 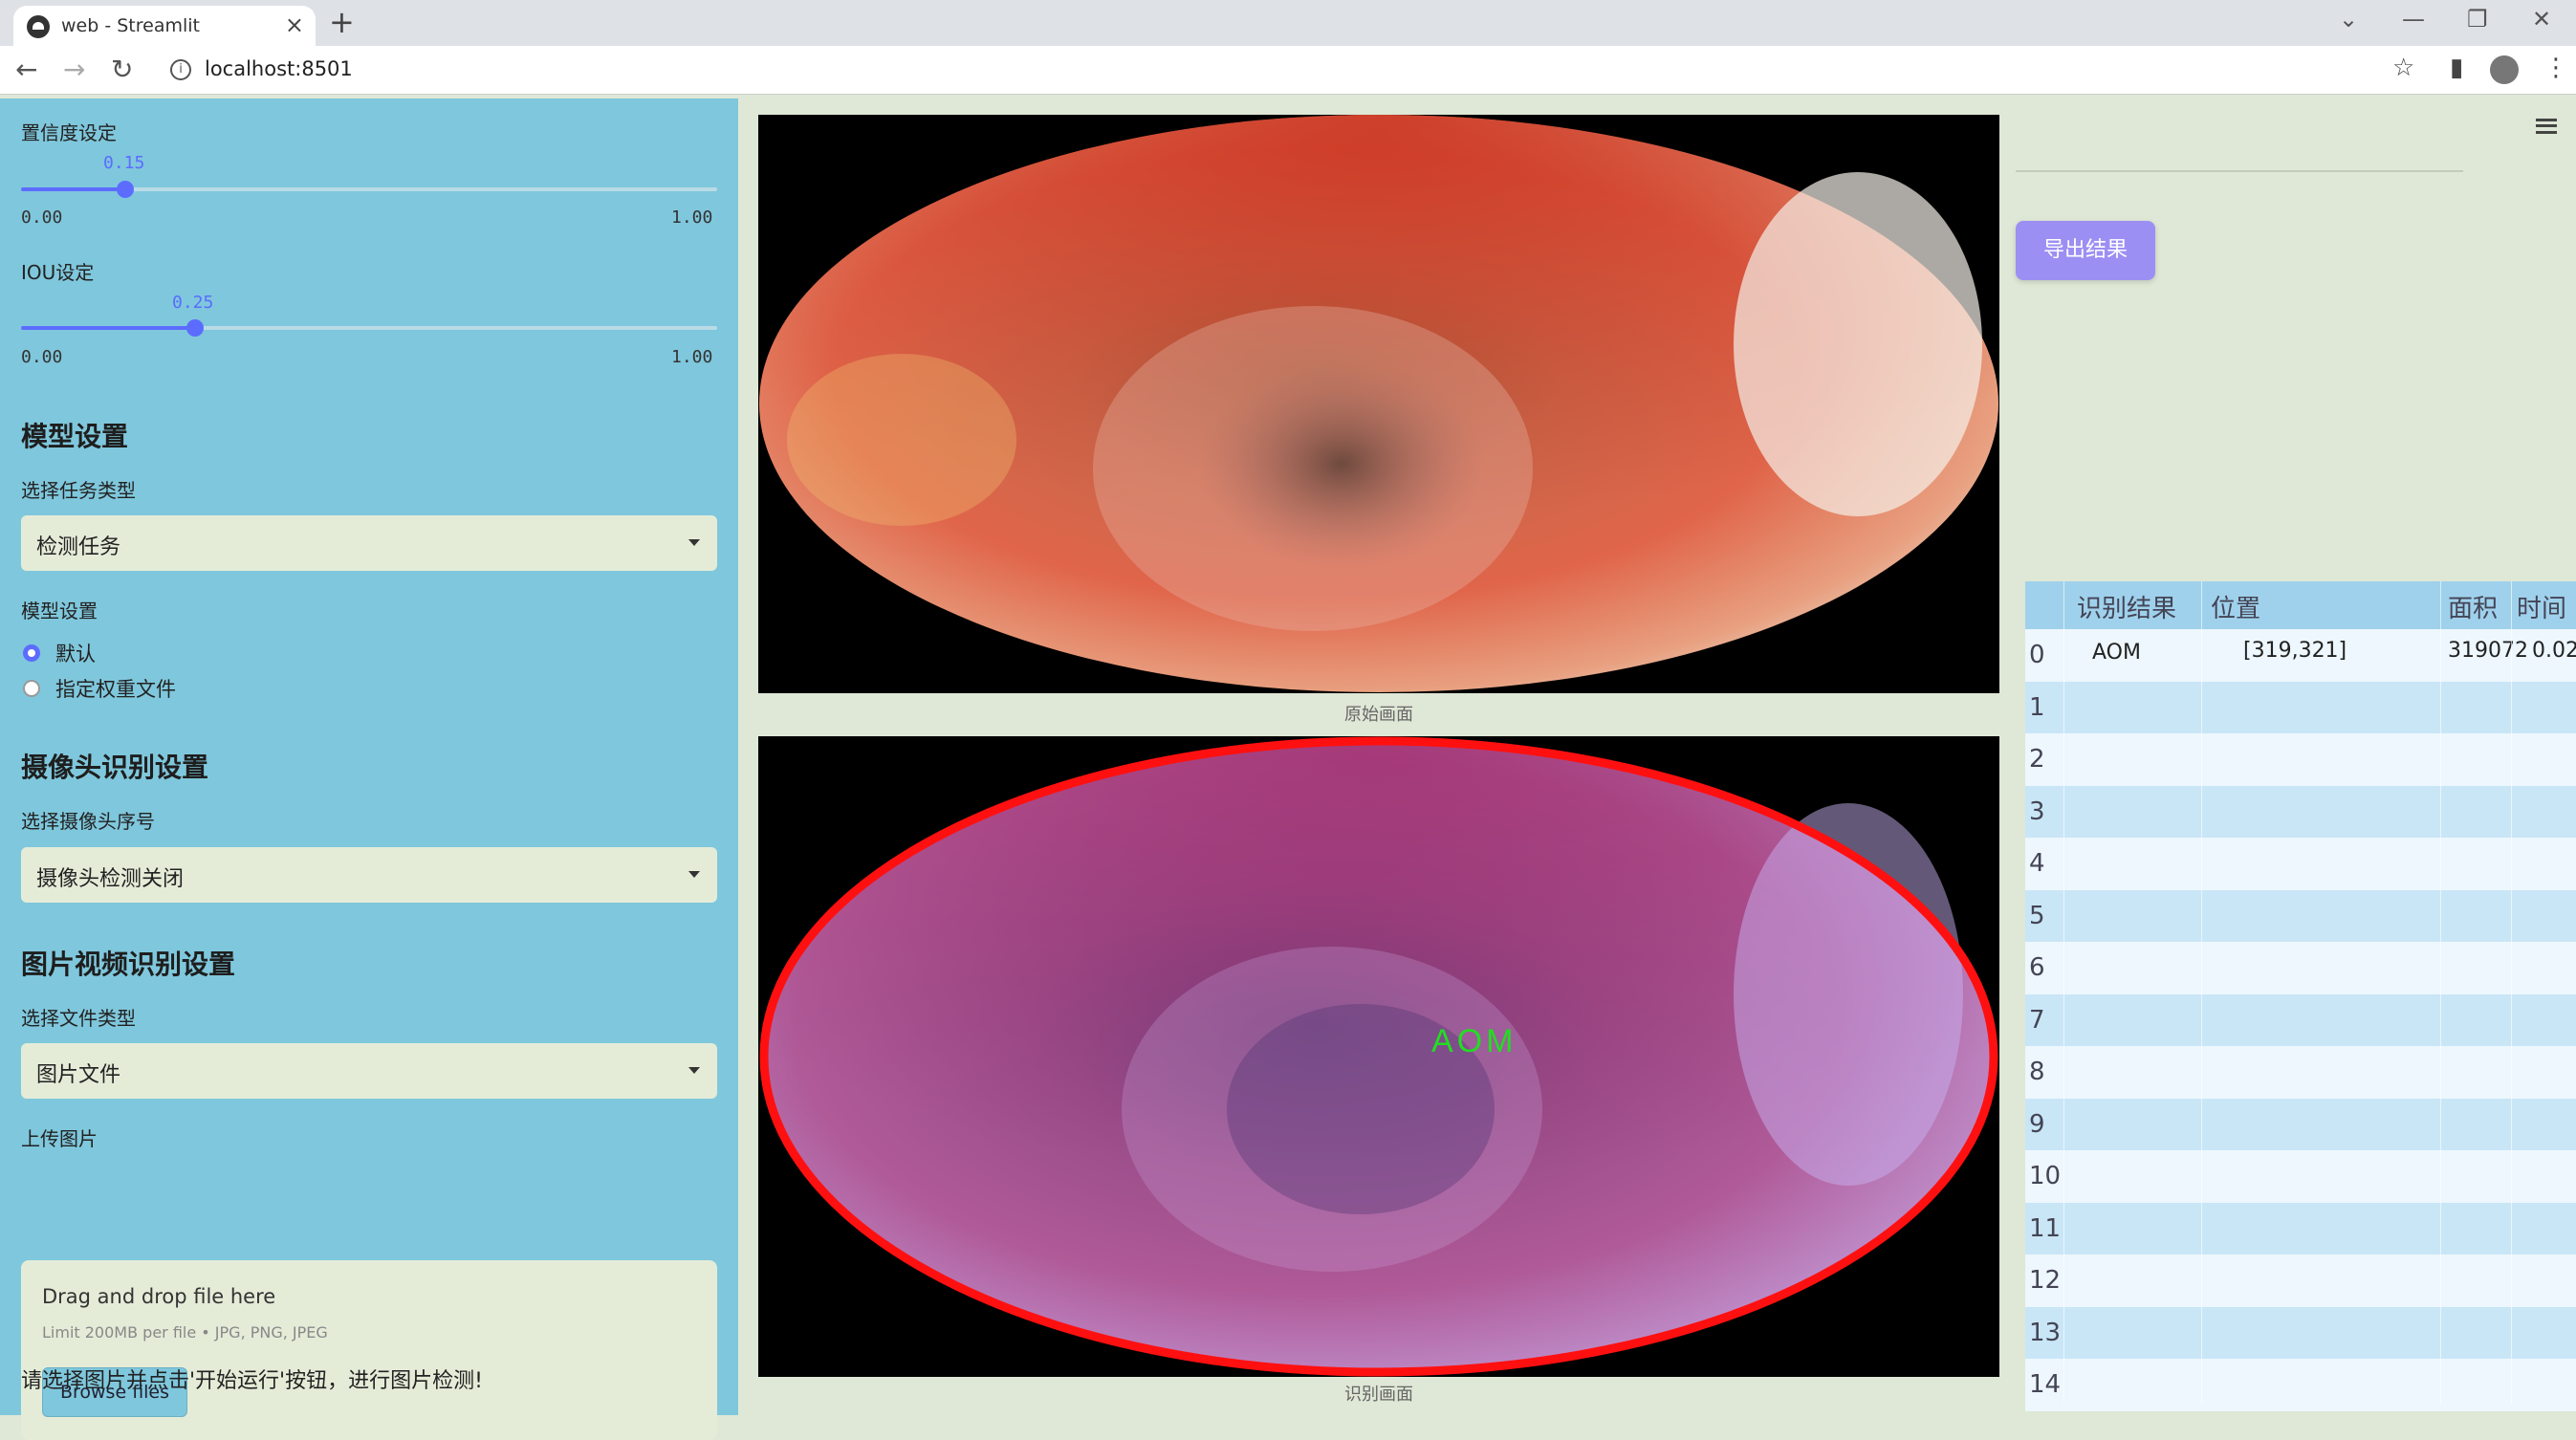 I want to click on site-info-icon: i, so click(x=180, y=69).